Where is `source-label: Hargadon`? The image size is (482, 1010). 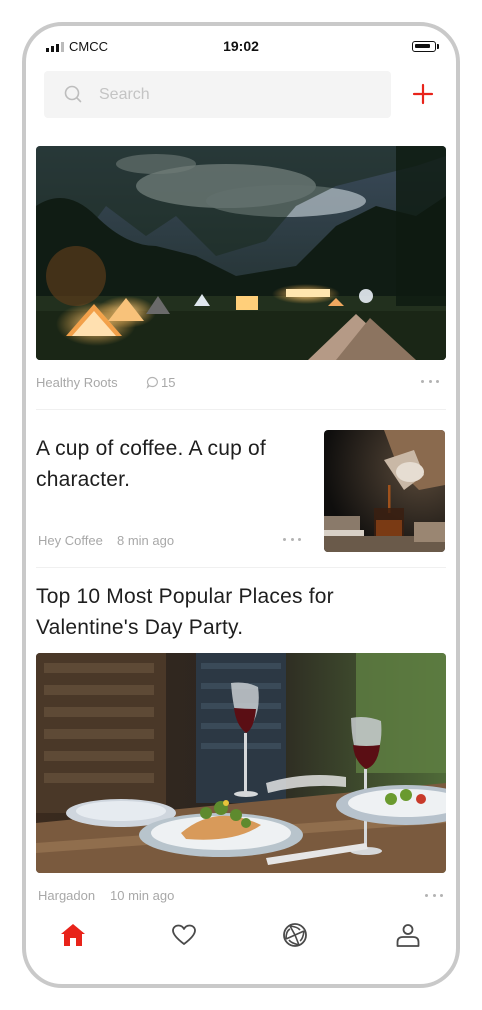 source-label: Hargadon is located at coordinates (66, 895).